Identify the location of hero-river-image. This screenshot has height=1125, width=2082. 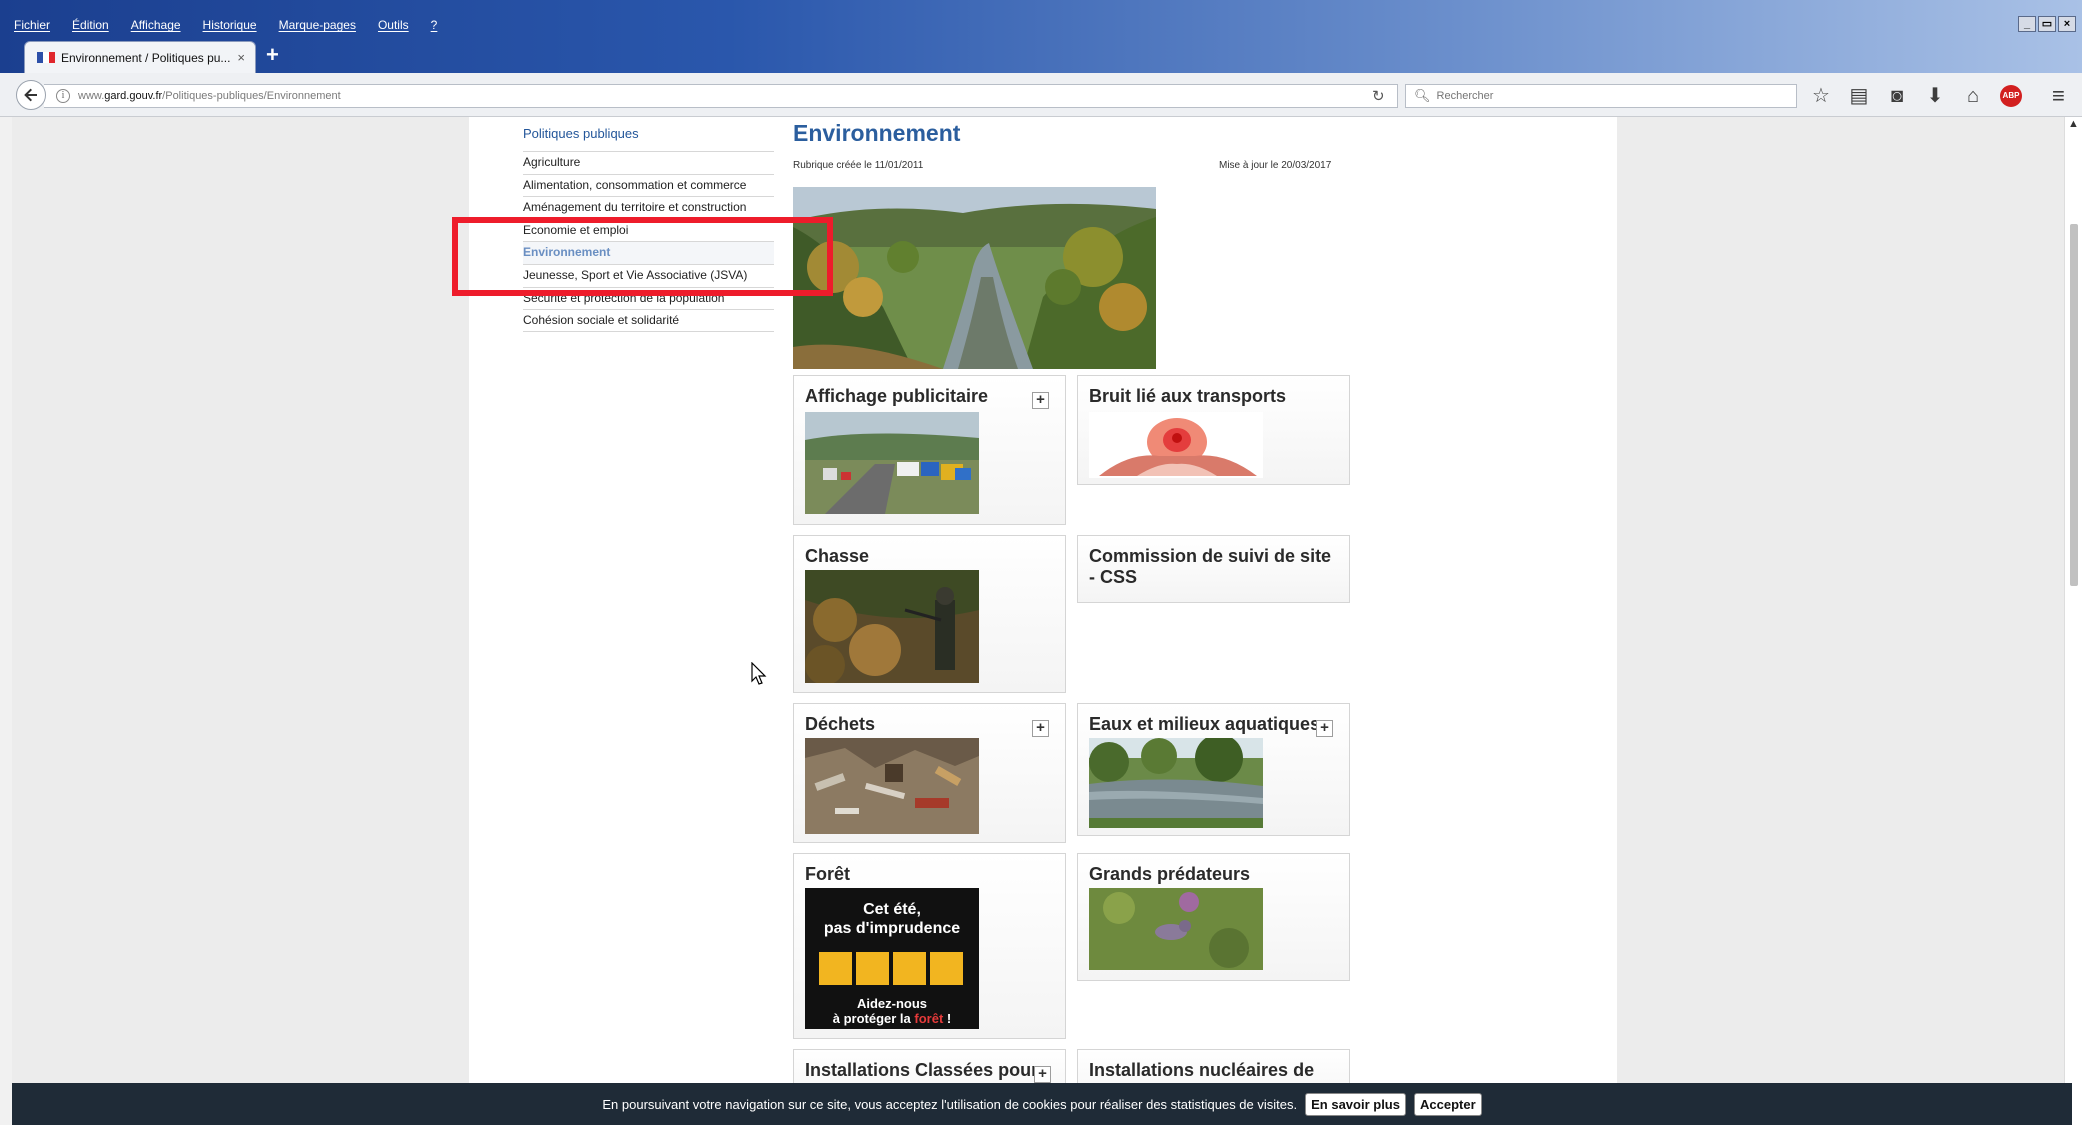
(974, 278).